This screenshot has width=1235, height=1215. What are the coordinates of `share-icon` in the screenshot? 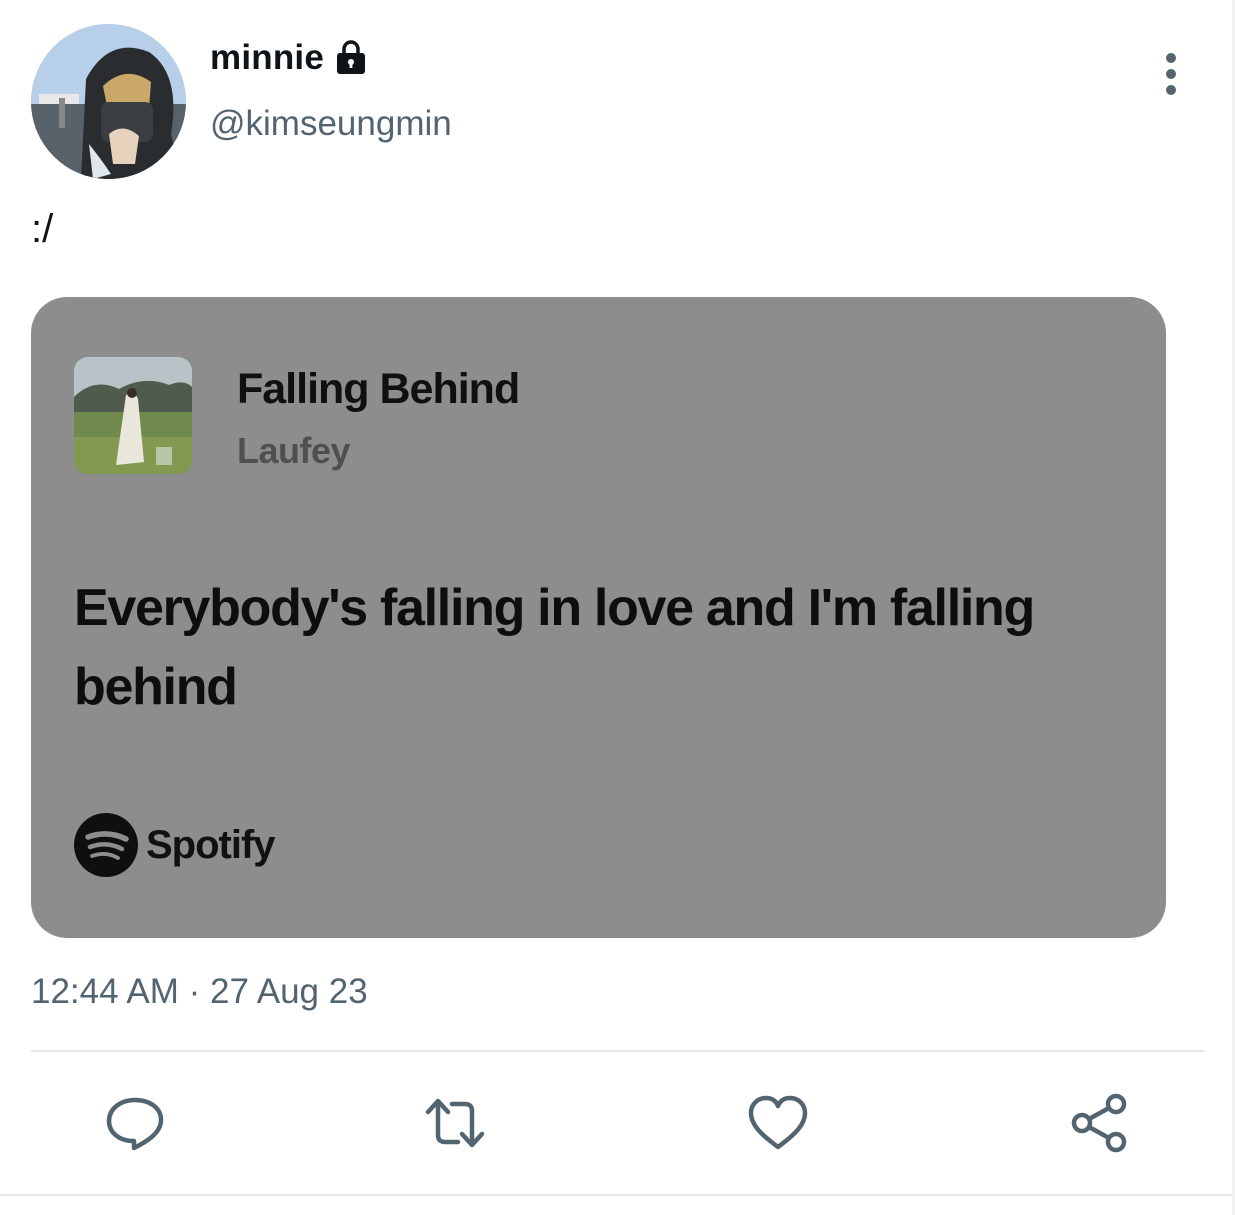 It's located at (1099, 1123).